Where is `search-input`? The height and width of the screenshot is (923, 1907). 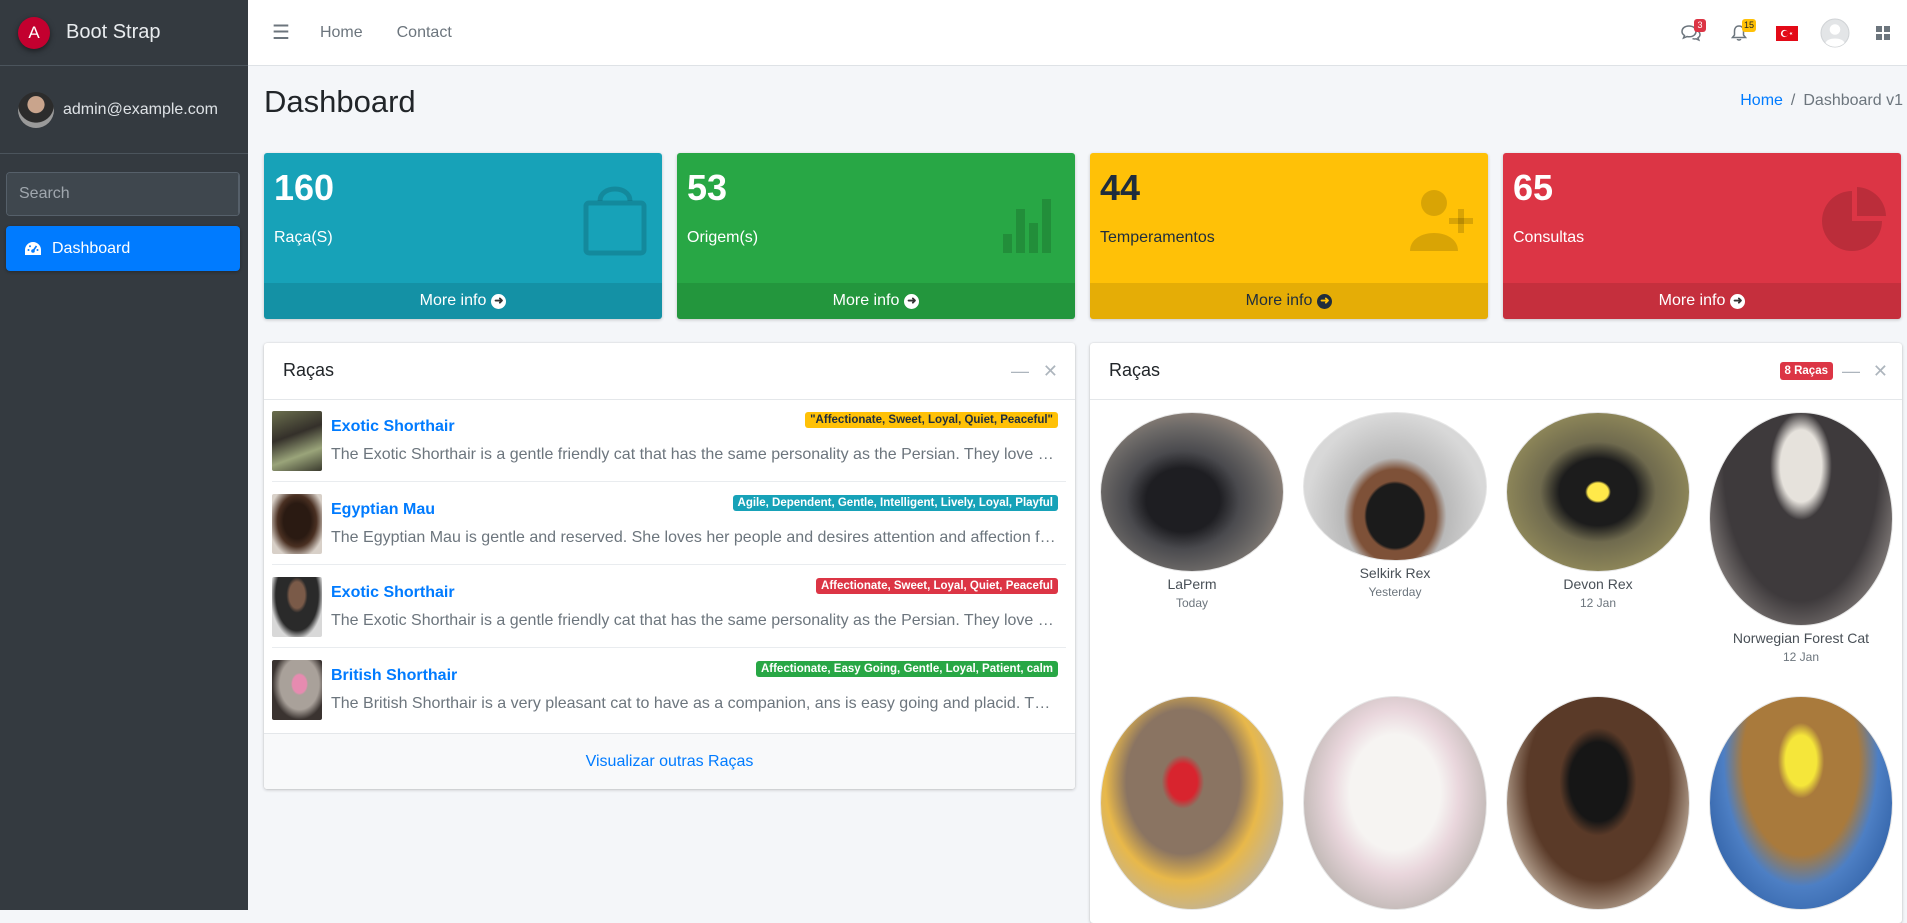 search-input is located at coordinates (122, 194).